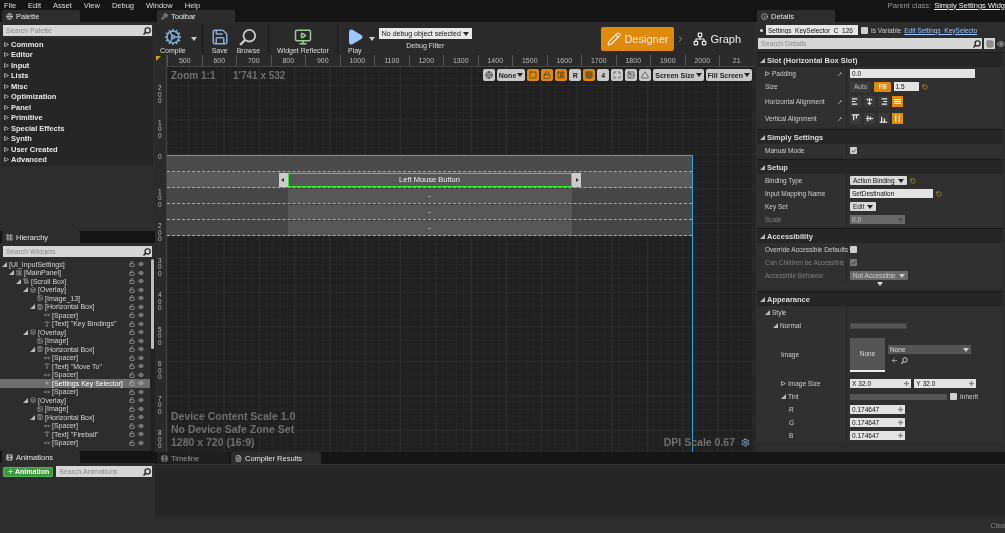 The height and width of the screenshot is (533, 1005). What do you see at coordinates (717, 38) in the screenshot?
I see `mode-tab: Graph` at bounding box center [717, 38].